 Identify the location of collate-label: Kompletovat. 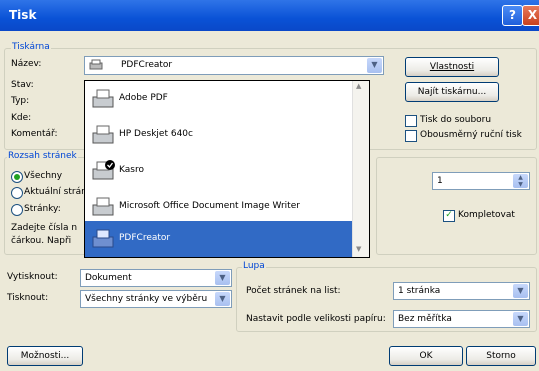
(486, 215).